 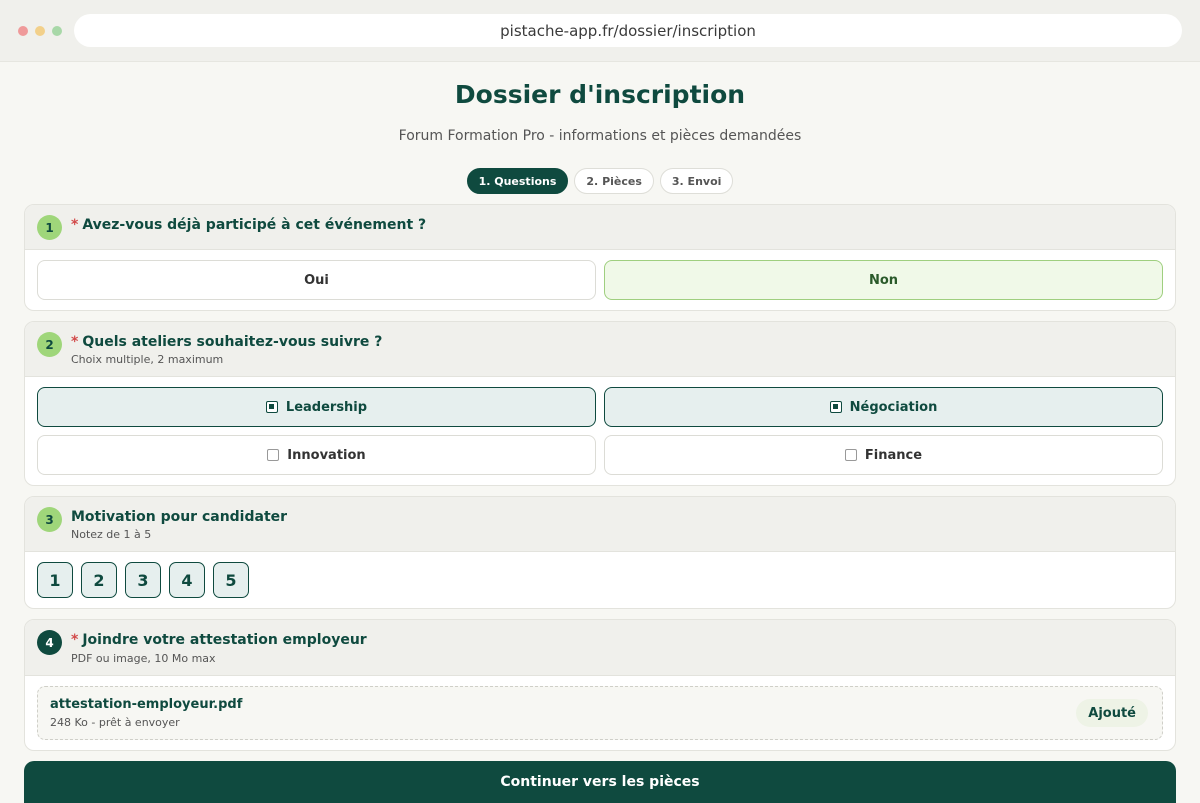 I want to click on workshop-finance-checkbox: Finance, so click(x=883, y=455).